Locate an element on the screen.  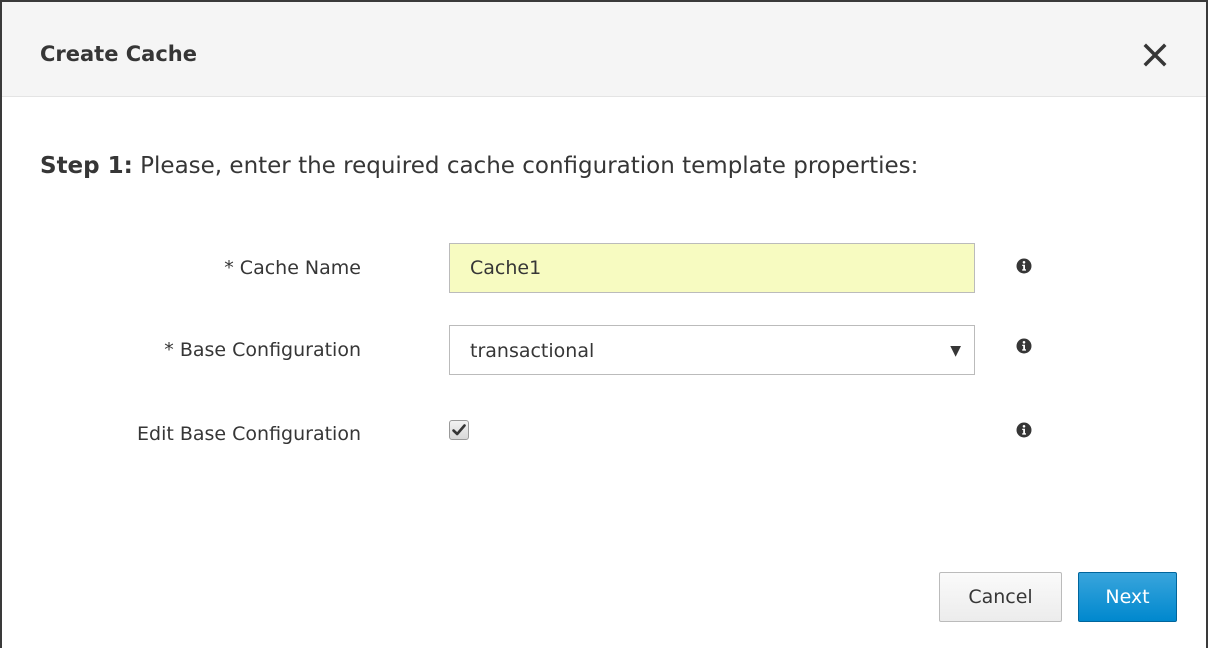
base-configuration-label: * Base Configuration is located at coordinates (262, 350).